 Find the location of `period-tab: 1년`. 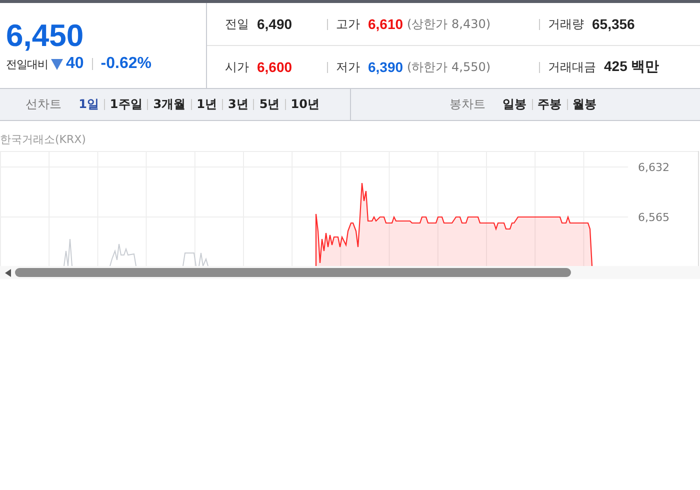

period-tab: 1년 is located at coordinates (207, 104).